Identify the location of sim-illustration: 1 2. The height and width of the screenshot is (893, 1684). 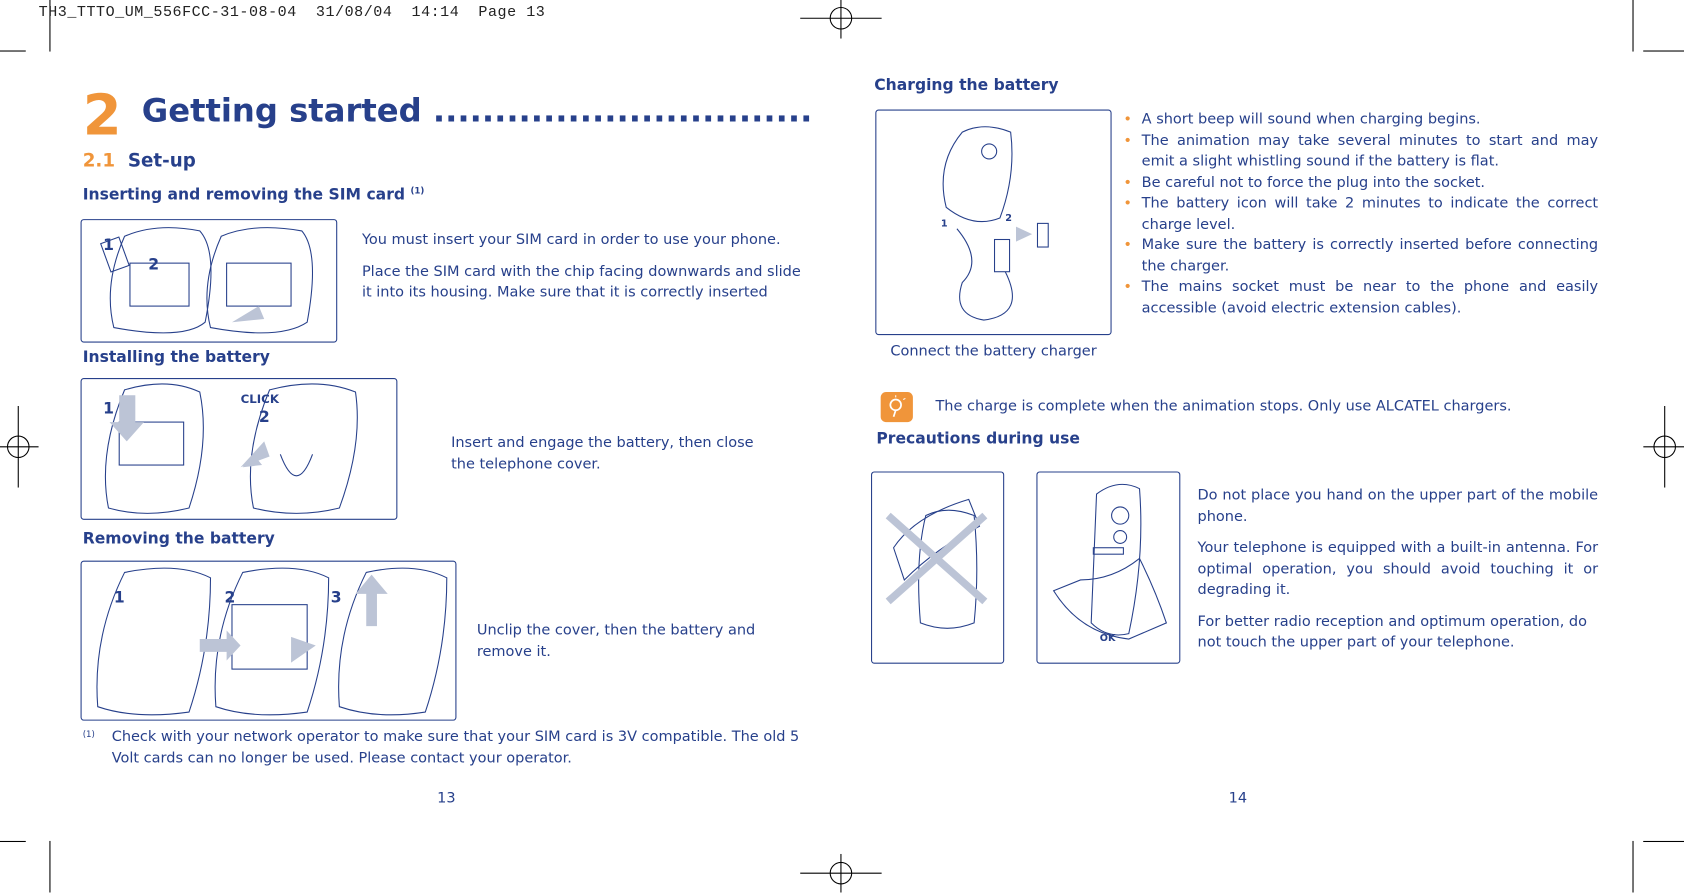
(209, 281).